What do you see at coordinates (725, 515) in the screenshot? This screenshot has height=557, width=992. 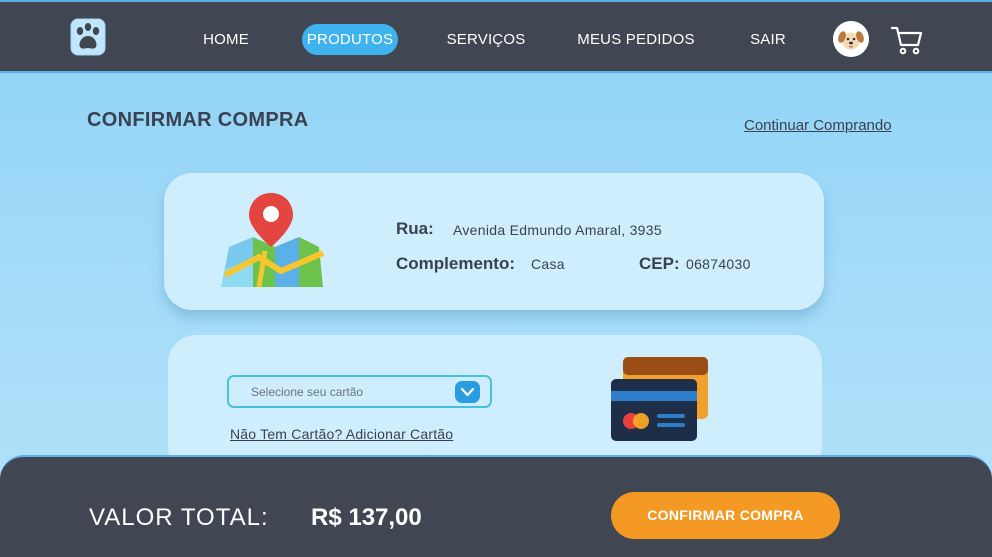 I see `confirm-purchase-button: CONFIRMAR COMPRA` at bounding box center [725, 515].